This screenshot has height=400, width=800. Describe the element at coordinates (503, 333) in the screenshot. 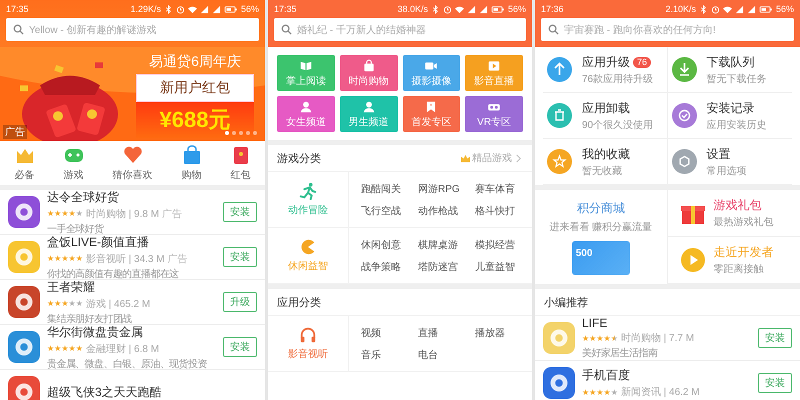

I see `subcategory-link: 播放器` at that location.